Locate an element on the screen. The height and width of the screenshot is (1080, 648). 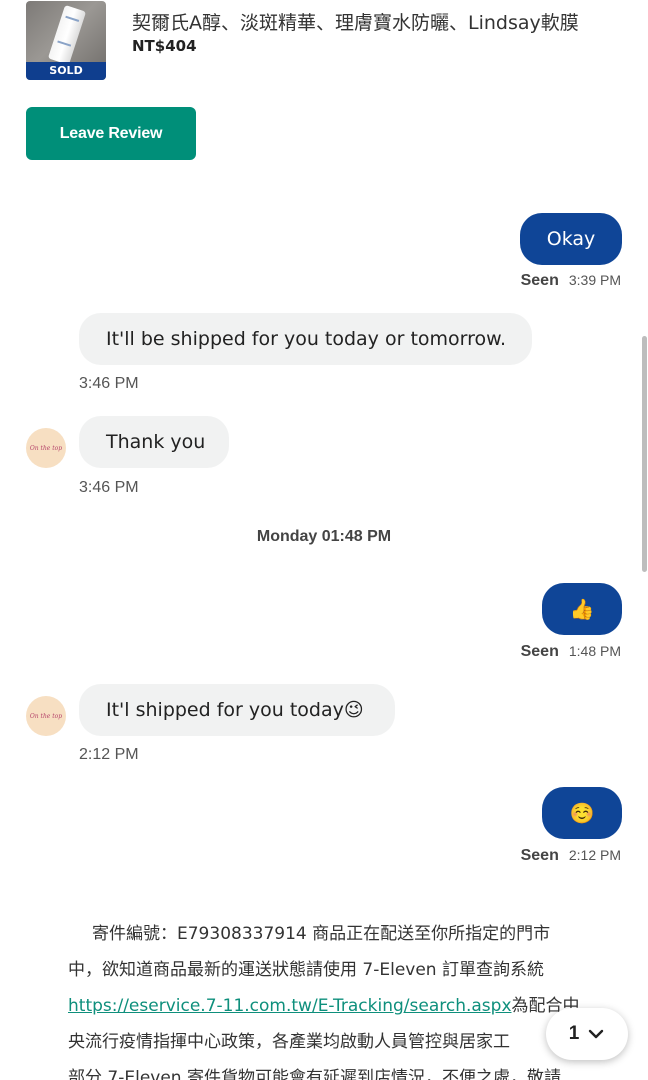
leave-review-button: Leave Review is located at coordinates (111, 133).